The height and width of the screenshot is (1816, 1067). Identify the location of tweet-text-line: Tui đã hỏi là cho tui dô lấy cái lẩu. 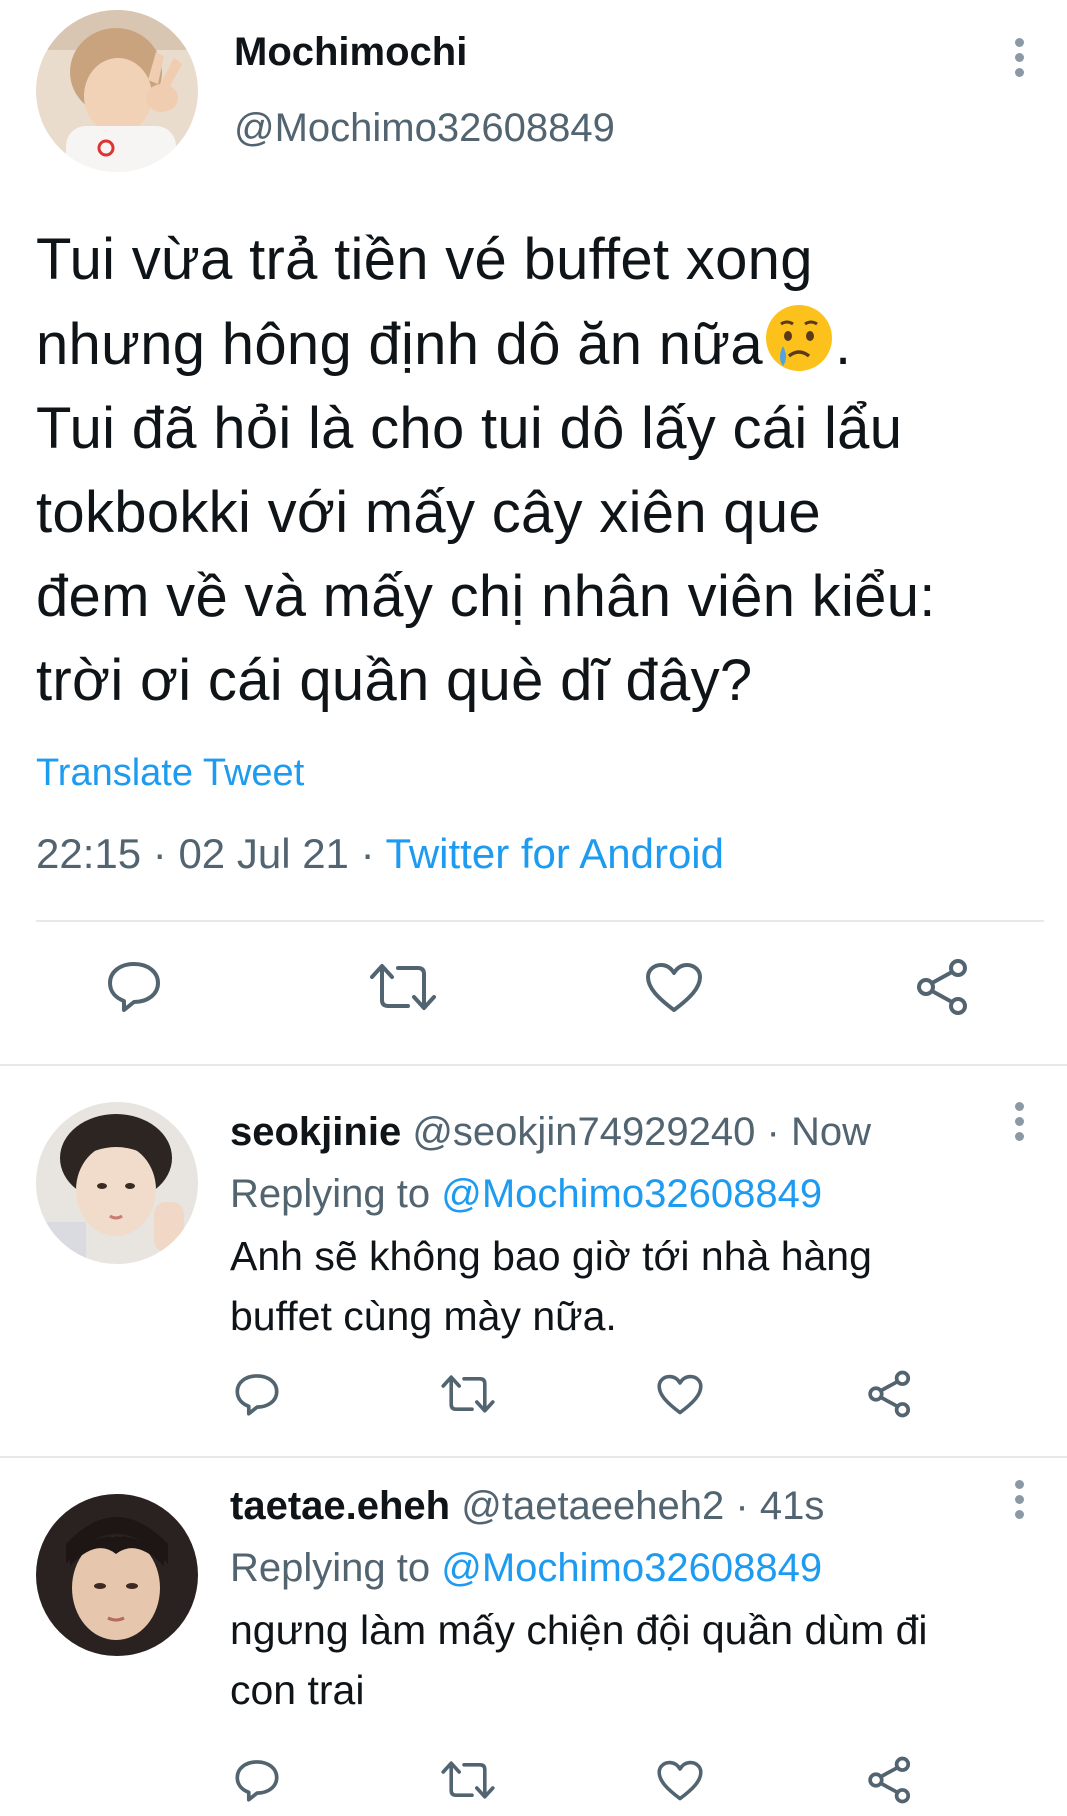
(469, 428).